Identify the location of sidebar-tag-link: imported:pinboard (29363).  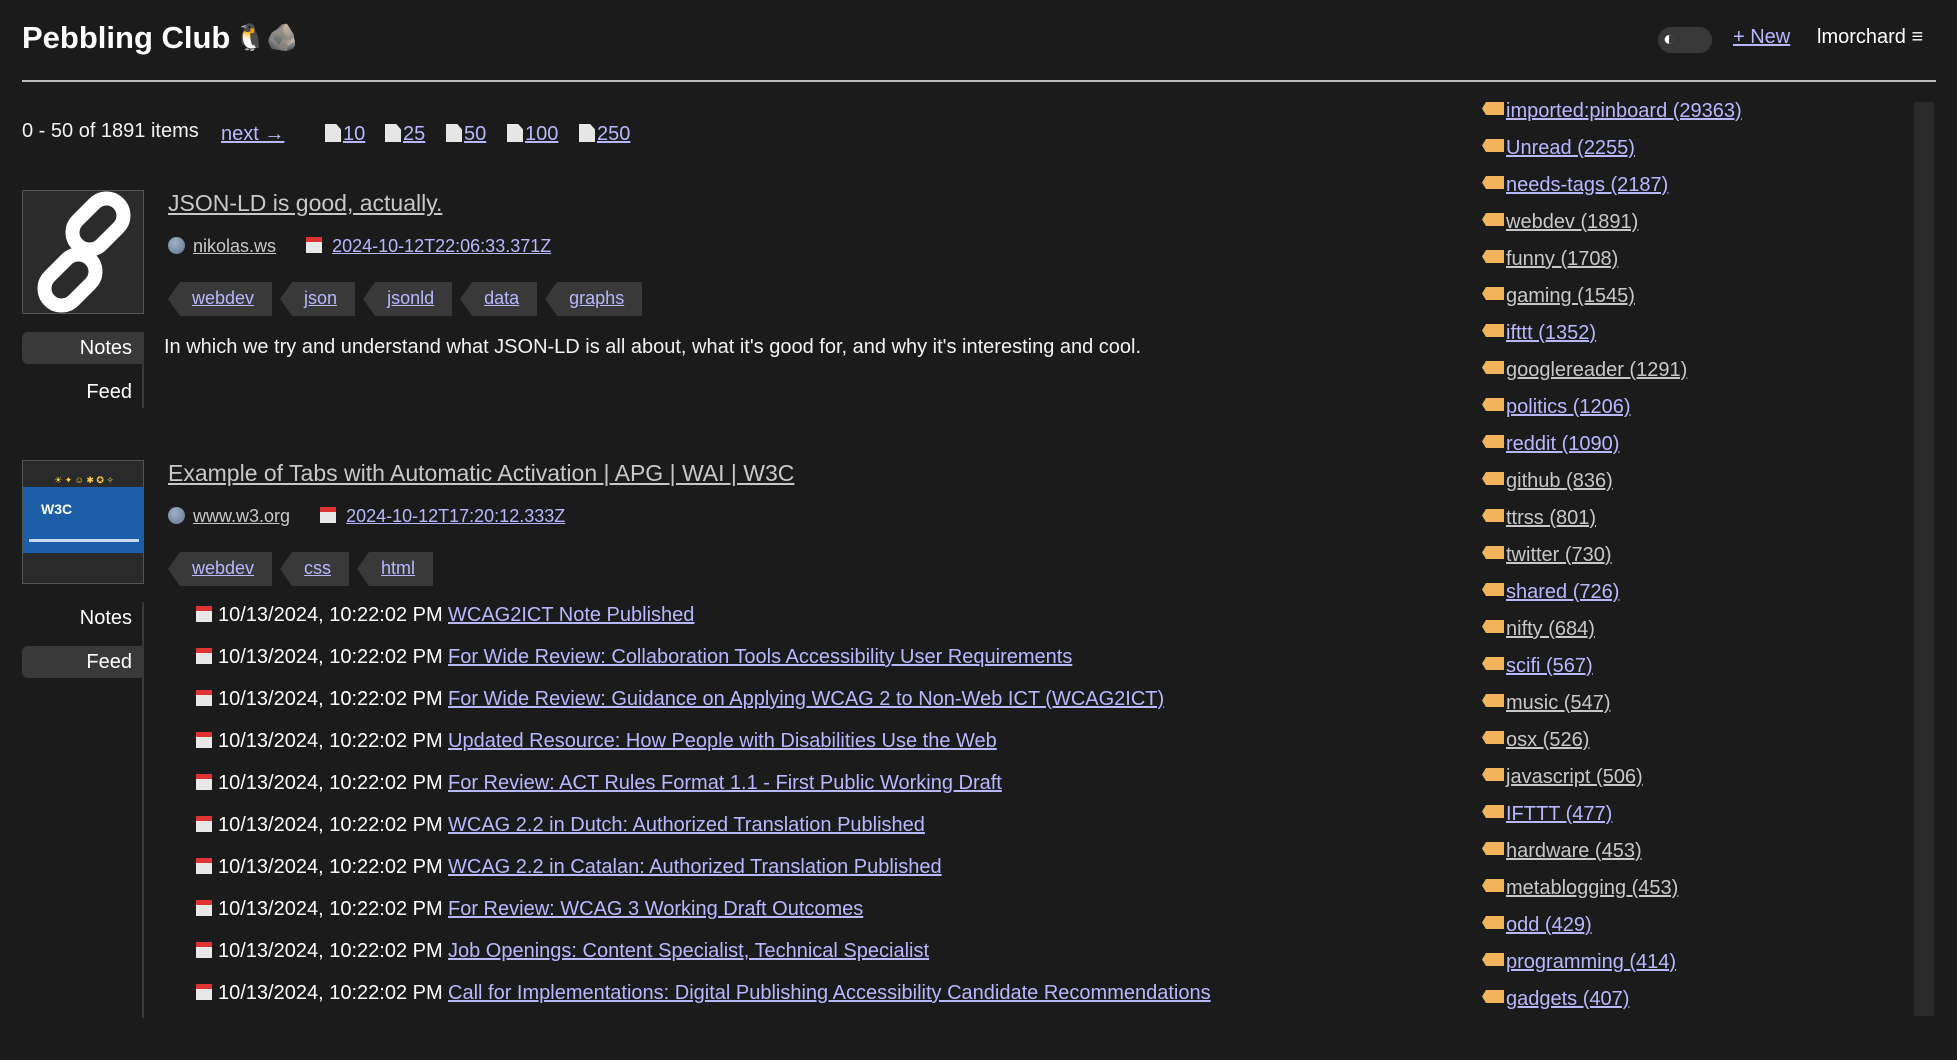
(1624, 111).